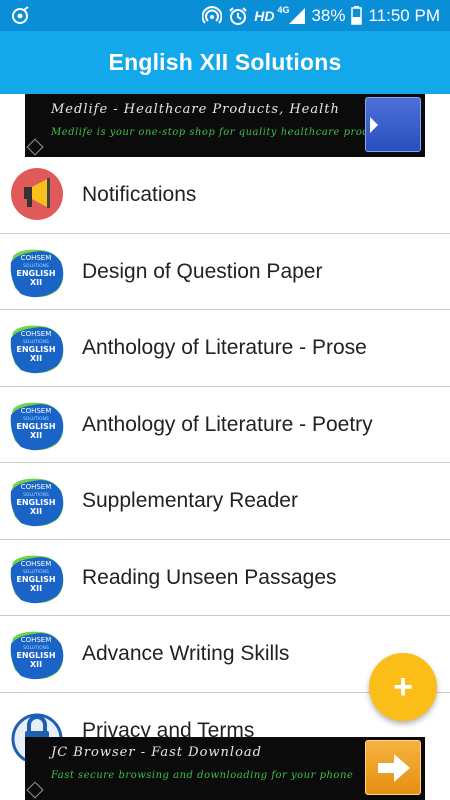 Image resolution: width=450 pixels, height=800 pixels. What do you see at coordinates (225, 195) in the screenshot?
I see `menu-item-notifications: Notifications` at bounding box center [225, 195].